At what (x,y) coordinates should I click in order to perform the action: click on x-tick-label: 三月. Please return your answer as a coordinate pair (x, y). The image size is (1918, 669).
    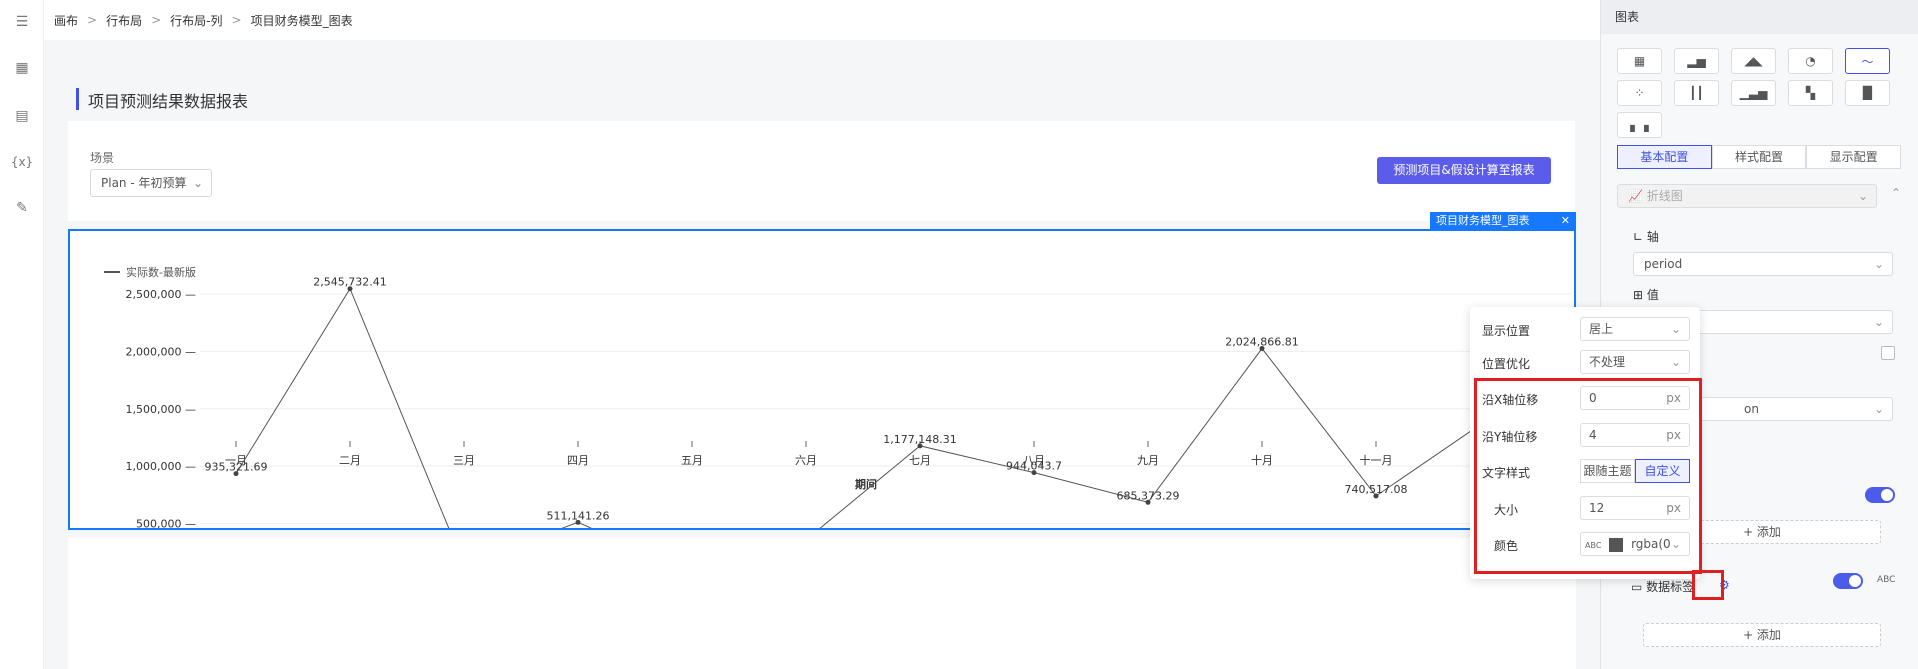
    Looking at the image, I should click on (464, 460).